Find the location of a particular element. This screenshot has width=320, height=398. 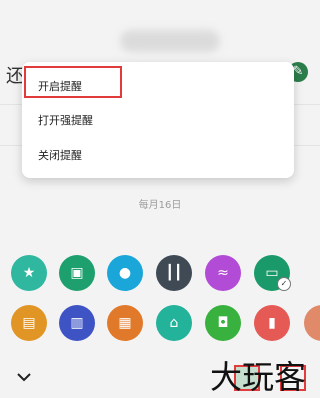

menu-item-disable-reminder: 关闭提醒 is located at coordinates (60, 155).